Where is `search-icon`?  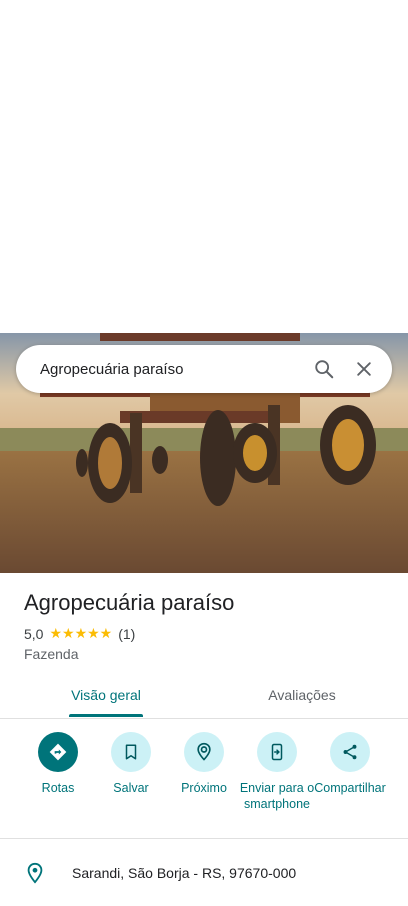 search-icon is located at coordinates (324, 369).